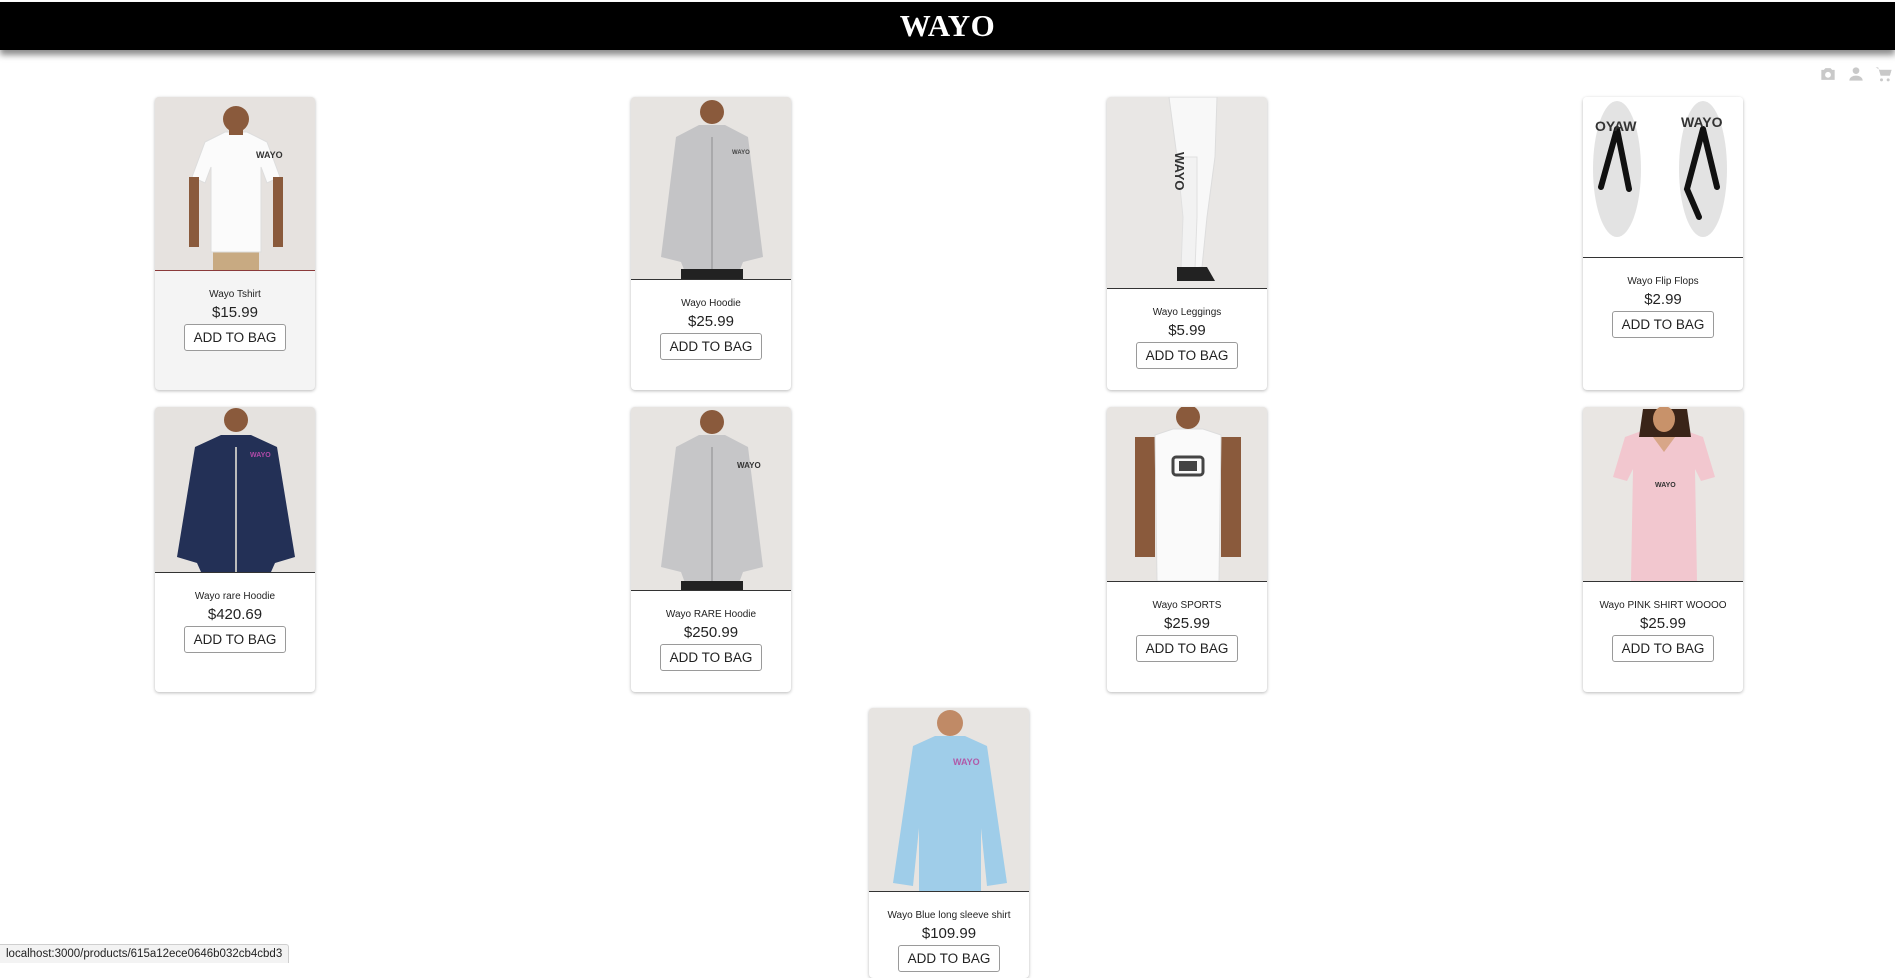  I want to click on svg-text: OYAW, so click(1616, 126).